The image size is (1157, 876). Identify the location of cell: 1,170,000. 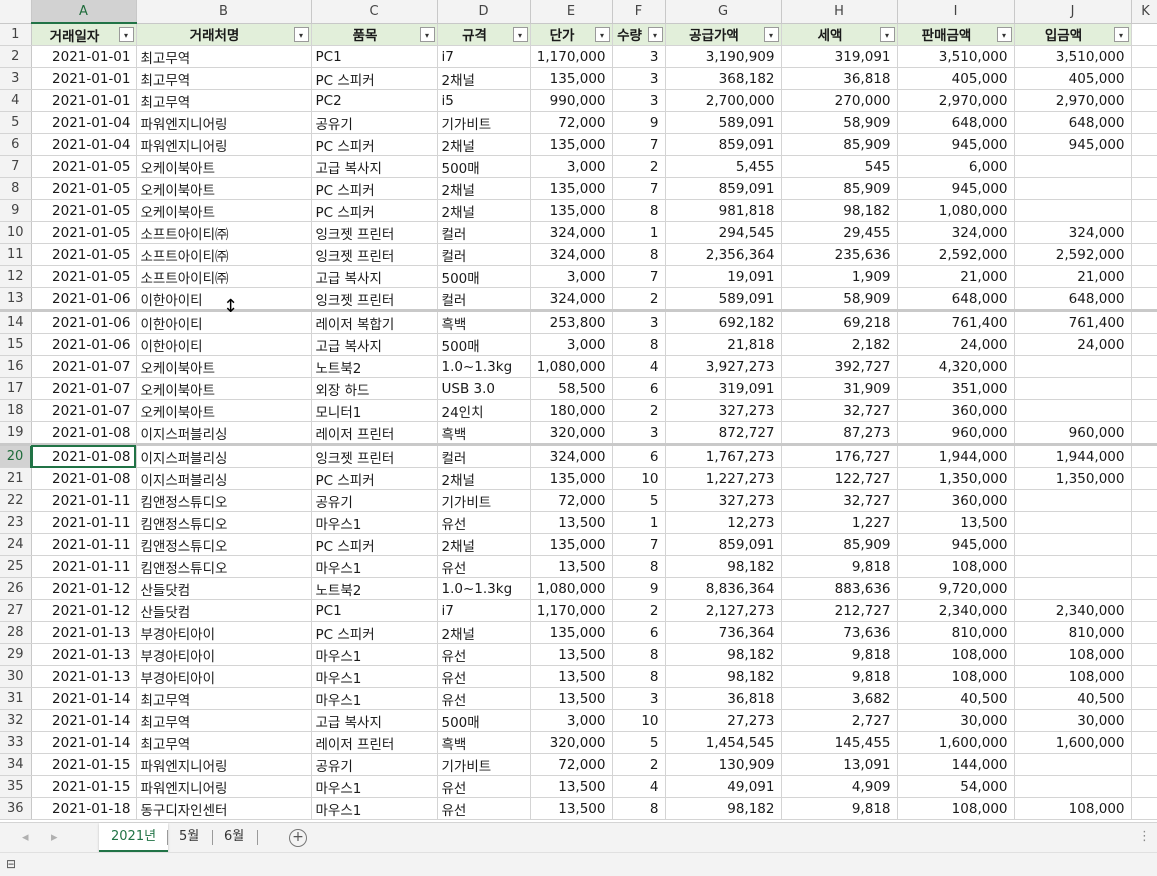
(571, 610).